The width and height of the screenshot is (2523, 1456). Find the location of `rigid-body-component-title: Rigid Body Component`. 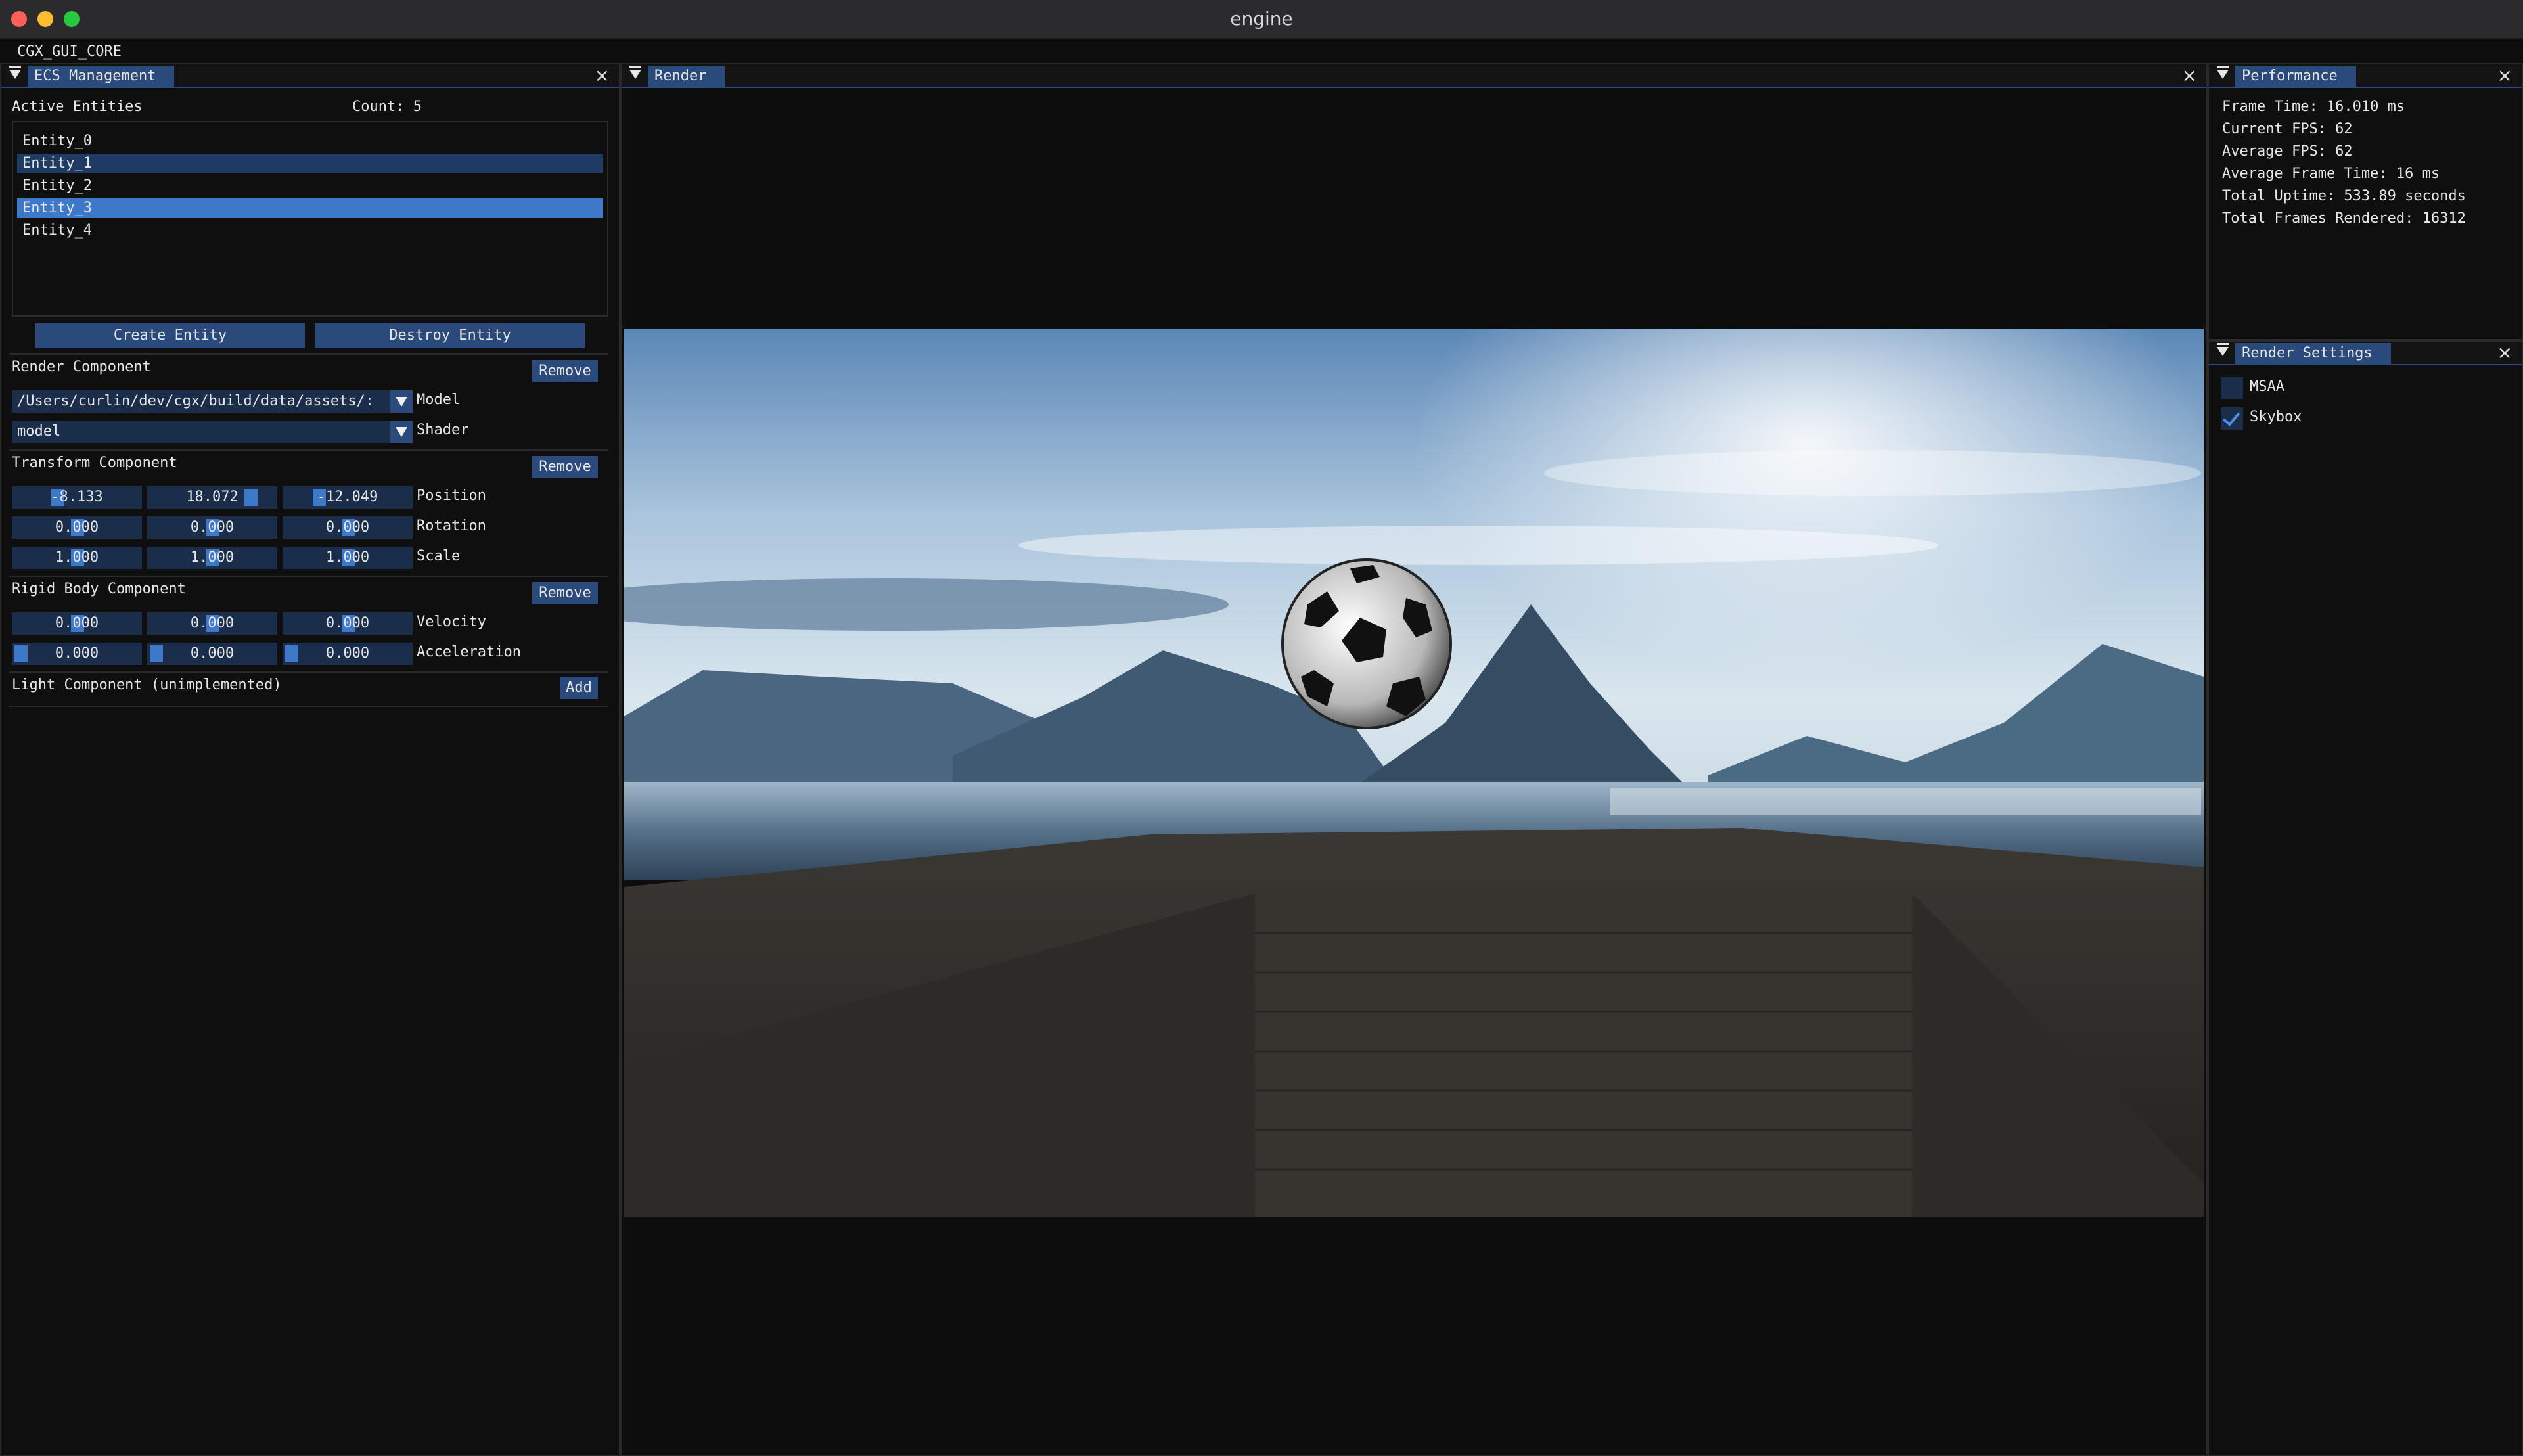

rigid-body-component-title: Rigid Body Component is located at coordinates (99, 589).